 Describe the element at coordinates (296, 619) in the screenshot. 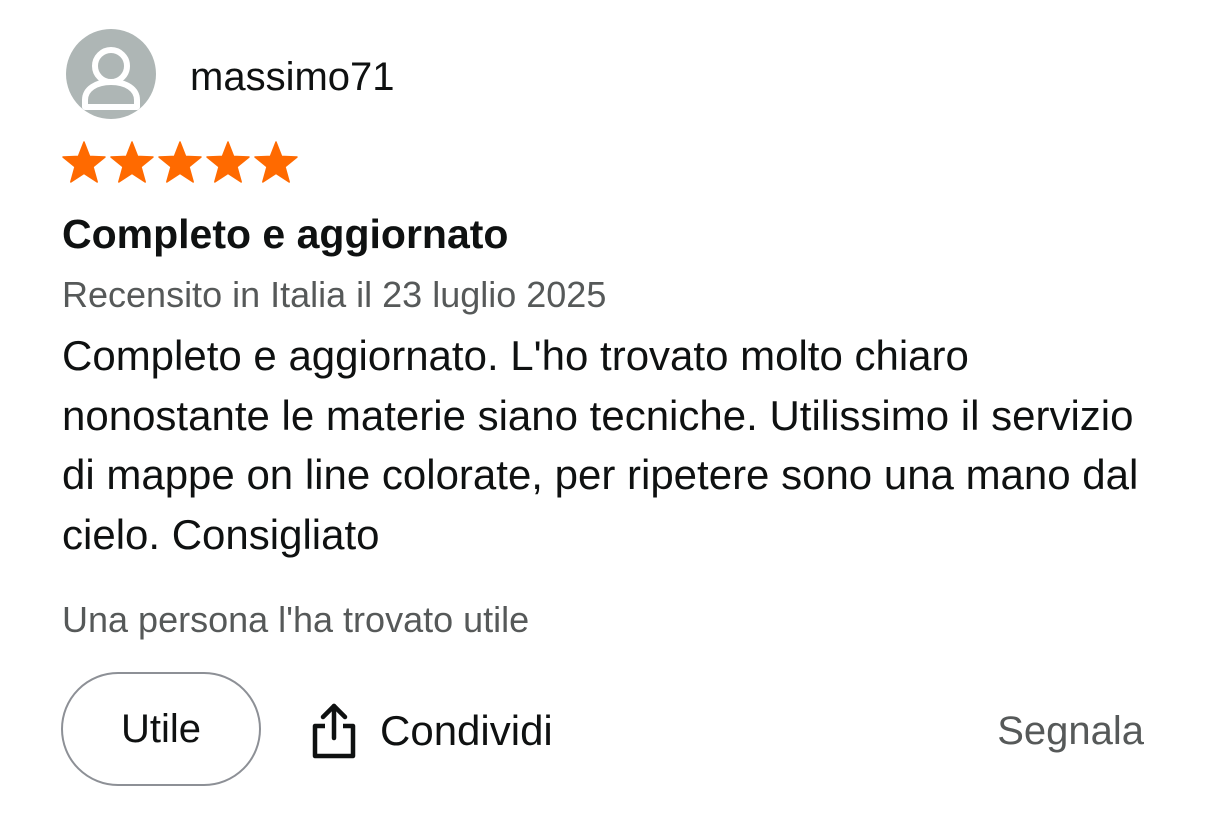

I see `helpful-count: Una persona l'ha trovato utile` at that location.